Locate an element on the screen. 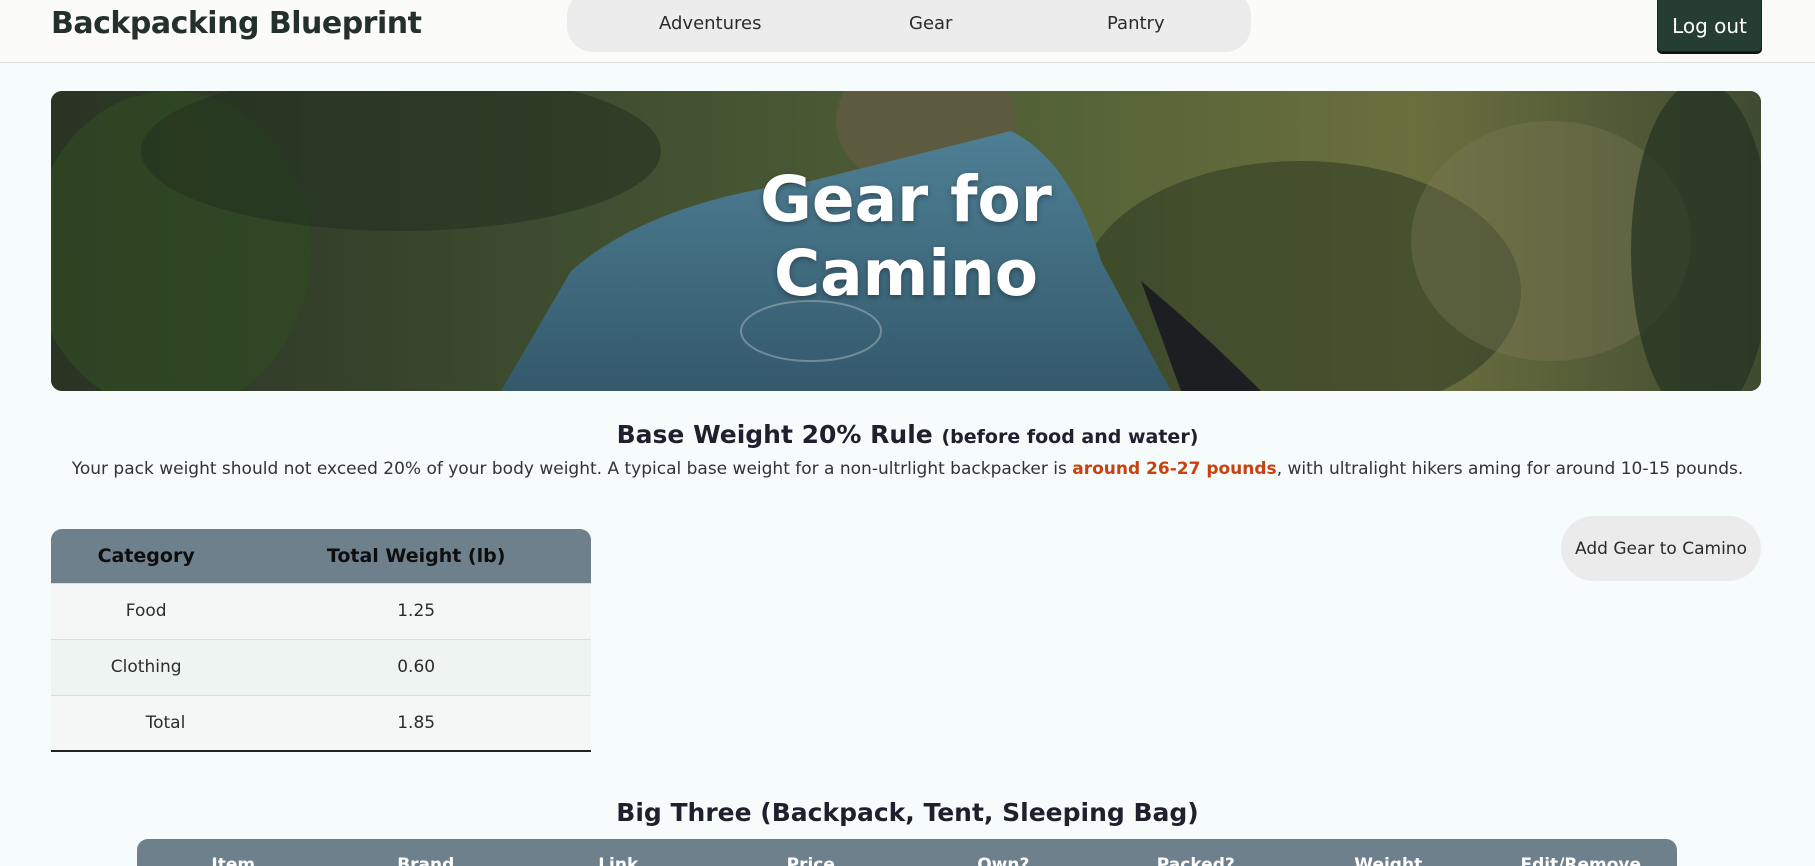 This screenshot has height=866, width=1815. weight-cell: 0.60 is located at coordinates (416, 666).